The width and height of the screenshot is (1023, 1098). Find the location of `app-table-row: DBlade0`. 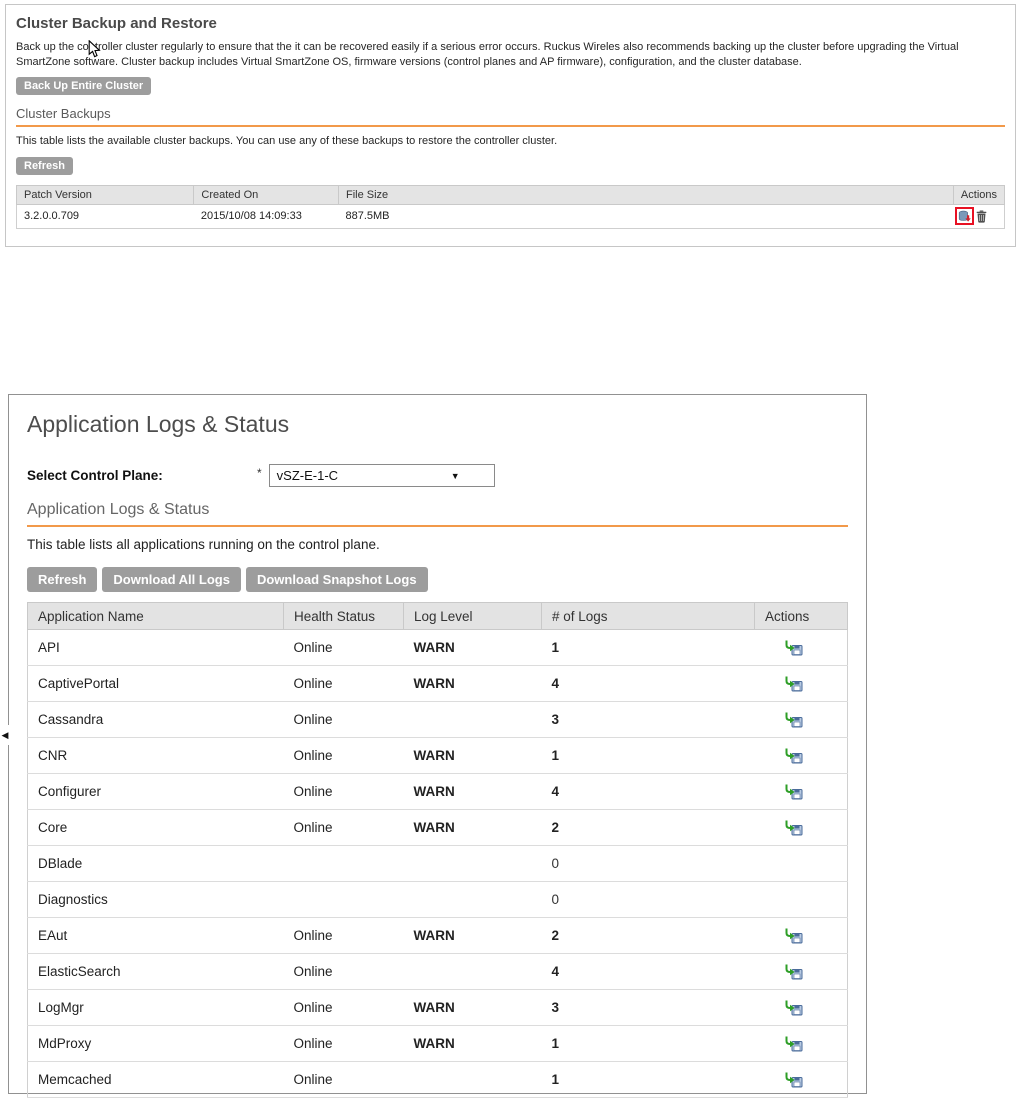

app-table-row: DBlade0 is located at coordinates (438, 864).